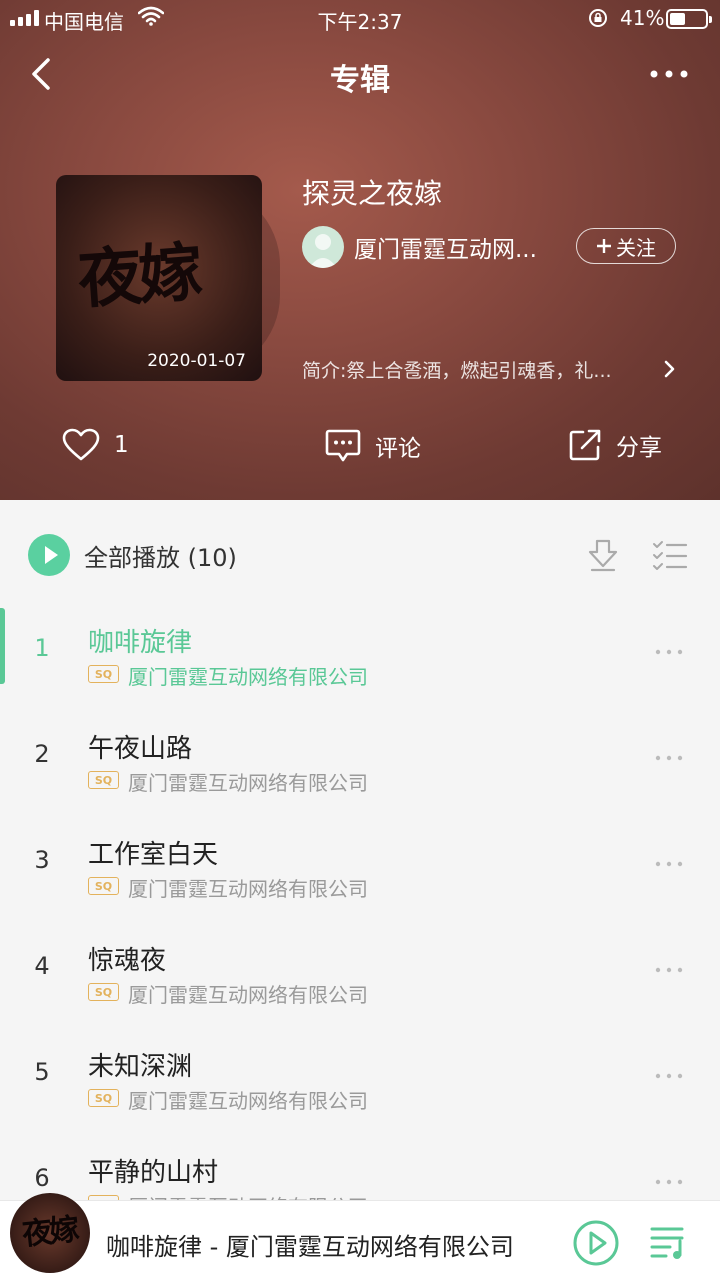  I want to click on play-all-label: 全部播放 (10), so click(160, 555).